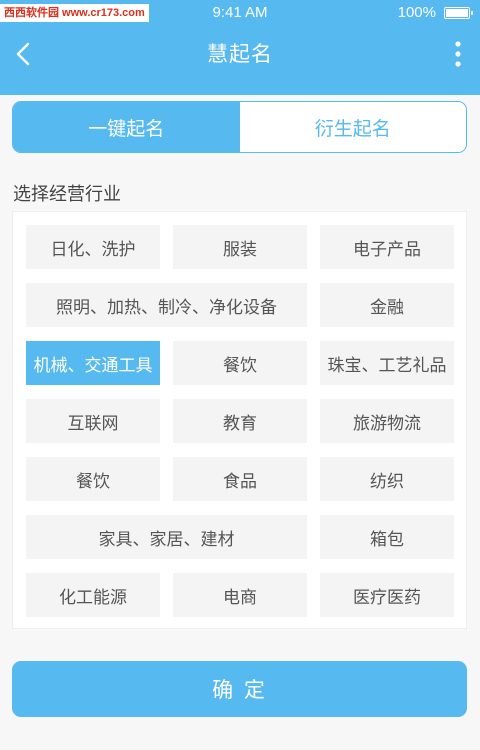 Image resolution: width=480 pixels, height=750 pixels. Describe the element at coordinates (93, 247) in the screenshot. I see `industry-chip: 日化、洗护` at that location.